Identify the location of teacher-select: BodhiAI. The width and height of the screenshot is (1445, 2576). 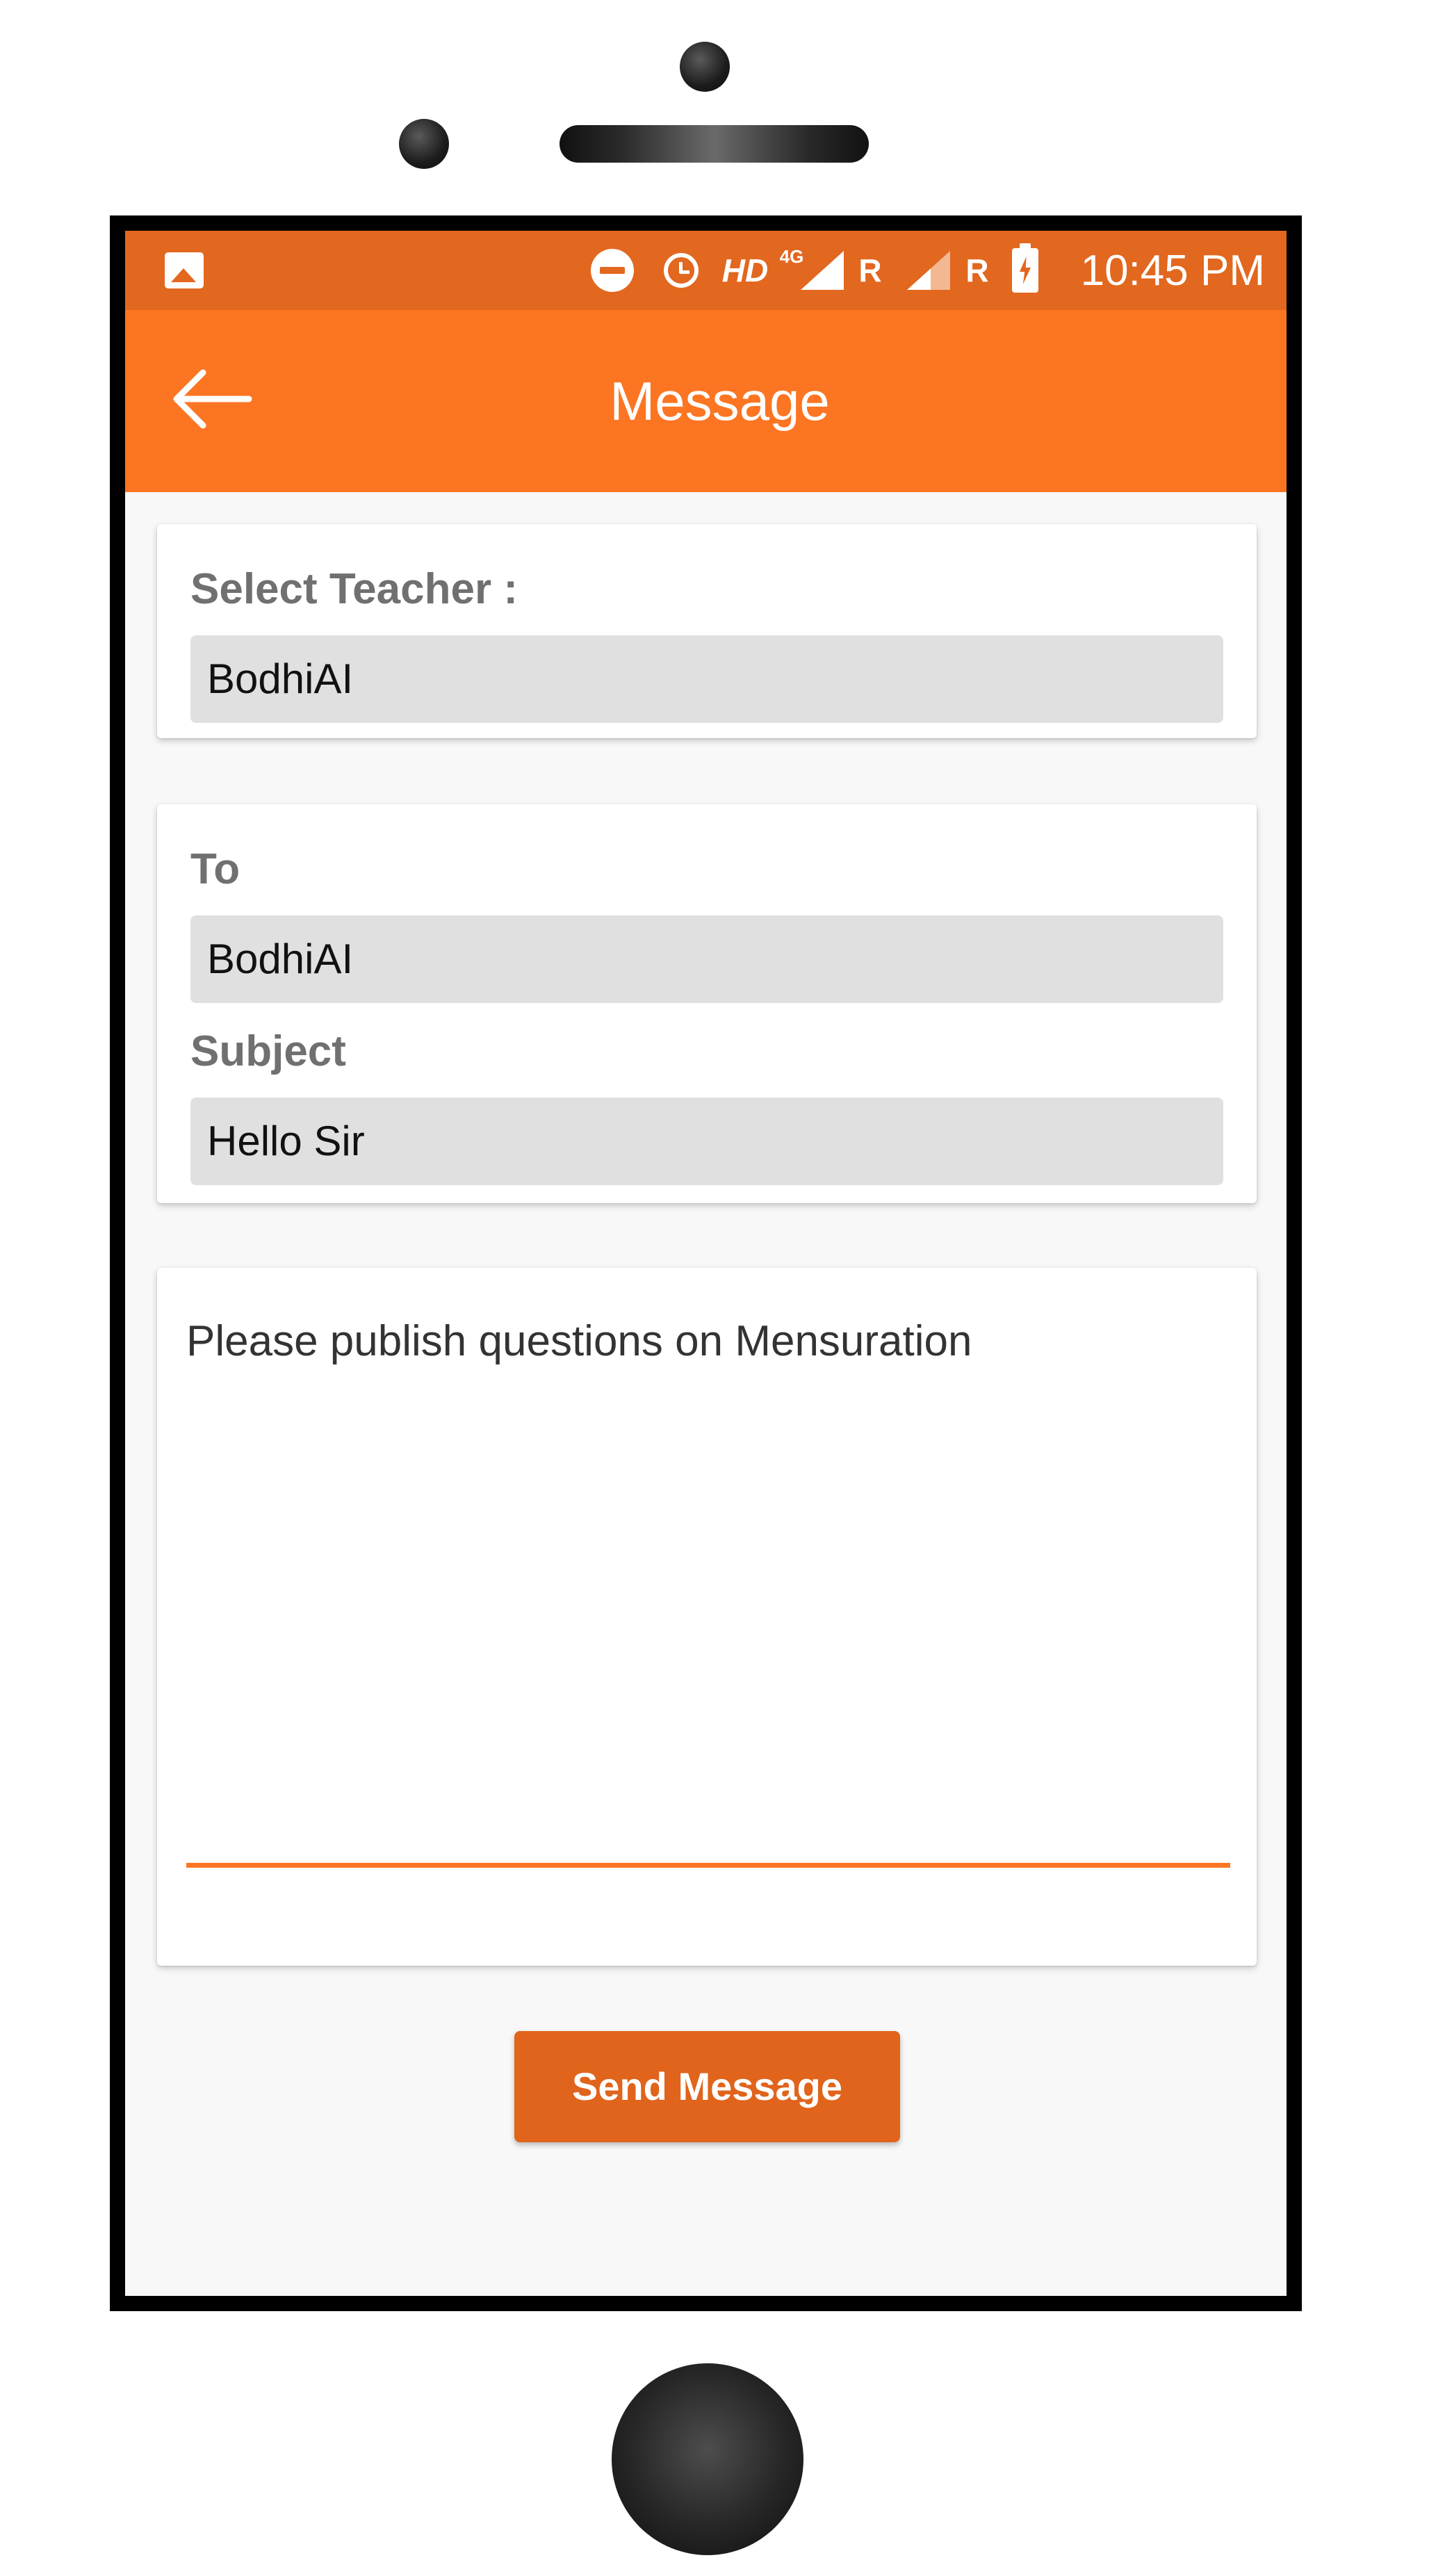
(706, 679).